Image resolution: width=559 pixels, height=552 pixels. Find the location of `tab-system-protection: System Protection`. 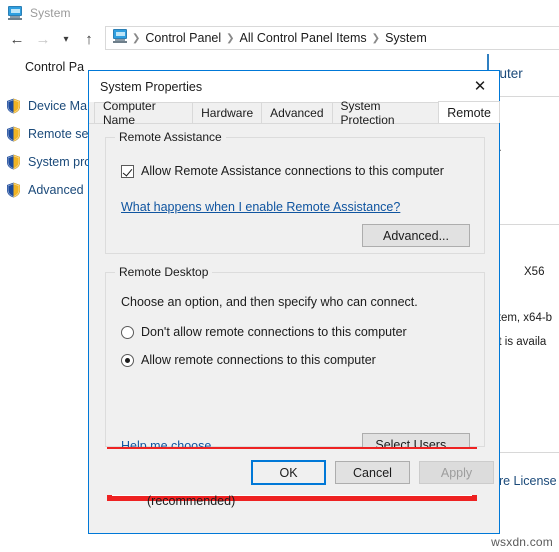

tab-system-protection: System Protection is located at coordinates (385, 113).